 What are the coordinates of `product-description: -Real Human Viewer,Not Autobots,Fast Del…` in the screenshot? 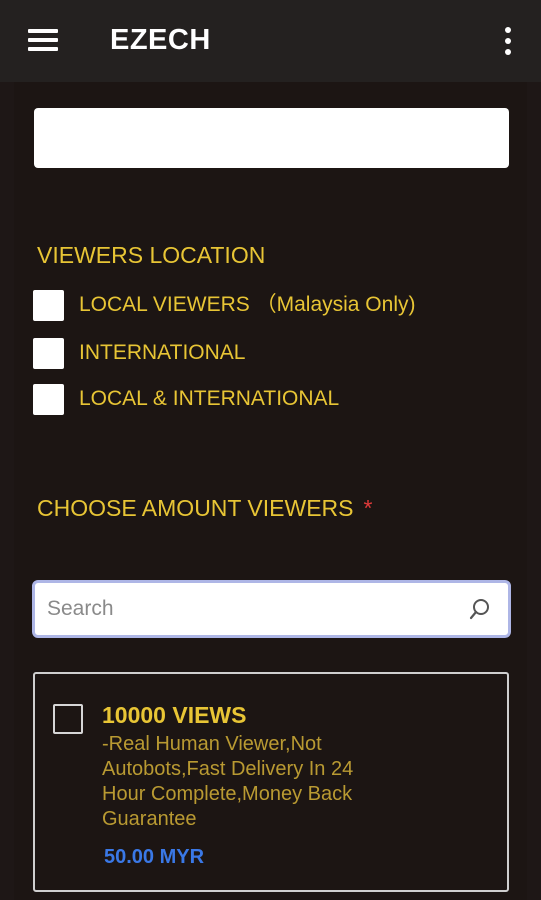 It's located at (228, 781).